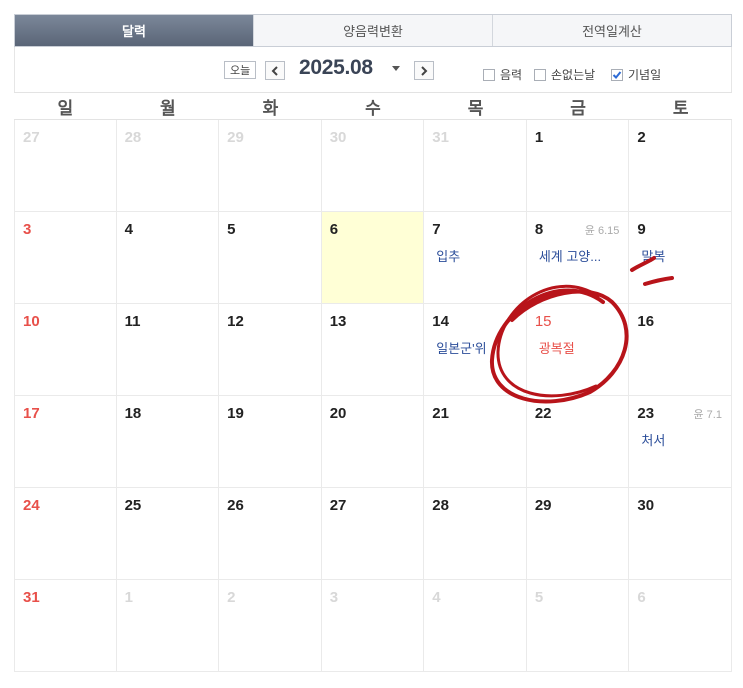  Describe the element at coordinates (168, 442) in the screenshot. I see `day-cell: 18` at that location.